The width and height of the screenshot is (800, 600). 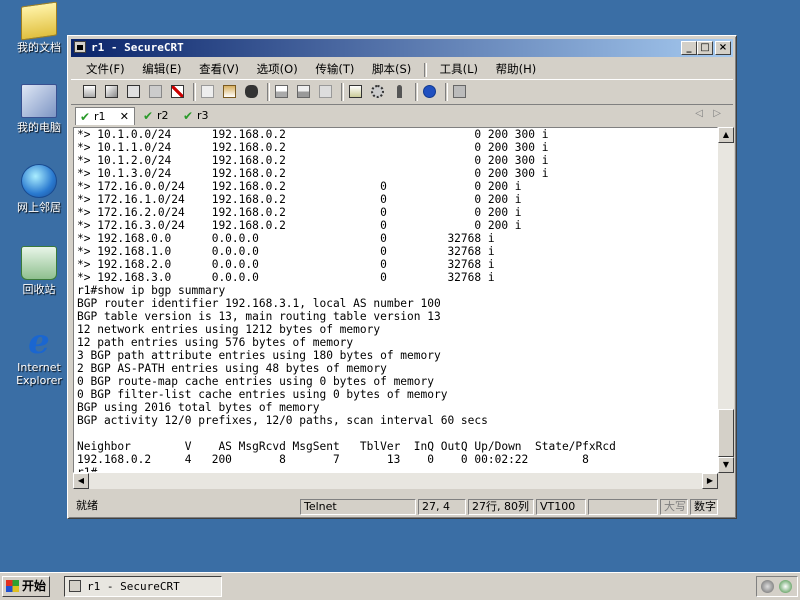 I want to click on scroll-right-button: ▶, so click(x=710, y=481).